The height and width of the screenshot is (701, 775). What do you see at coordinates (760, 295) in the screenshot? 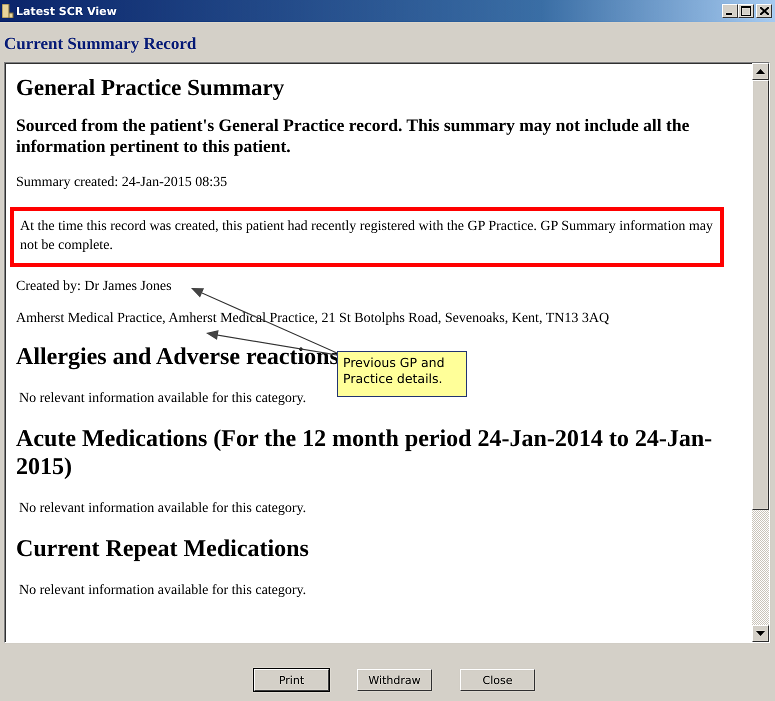
I see `scroll-thumb` at bounding box center [760, 295].